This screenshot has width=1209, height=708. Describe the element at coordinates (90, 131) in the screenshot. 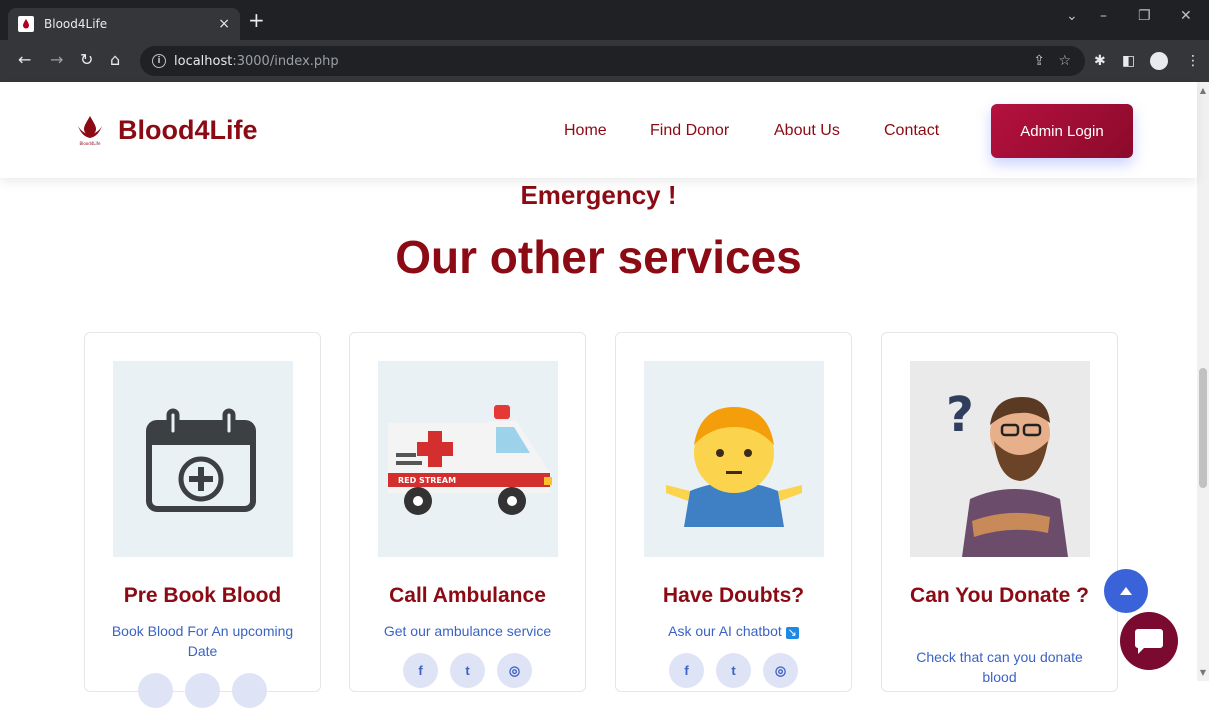

I see `blood-drop-hands-logo-icon: Blood4Life` at that location.